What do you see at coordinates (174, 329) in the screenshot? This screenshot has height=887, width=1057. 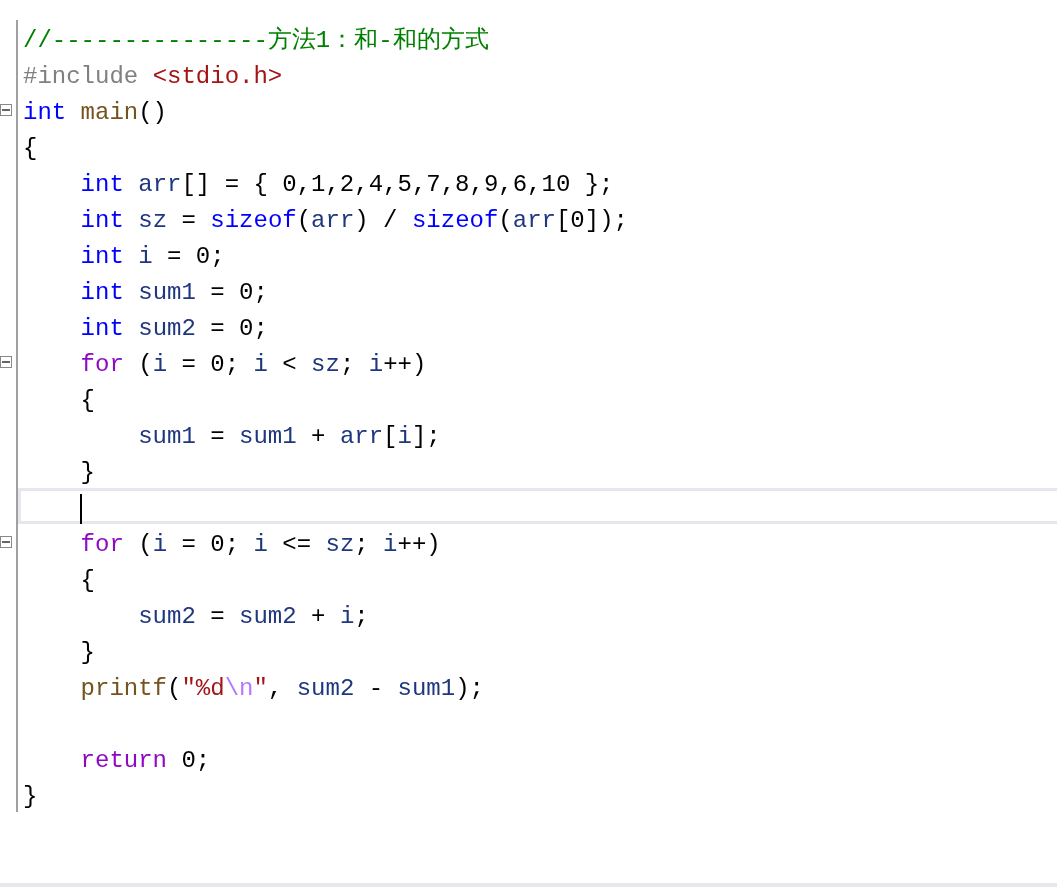 I see `code-line: int sum2 = 0;` at bounding box center [174, 329].